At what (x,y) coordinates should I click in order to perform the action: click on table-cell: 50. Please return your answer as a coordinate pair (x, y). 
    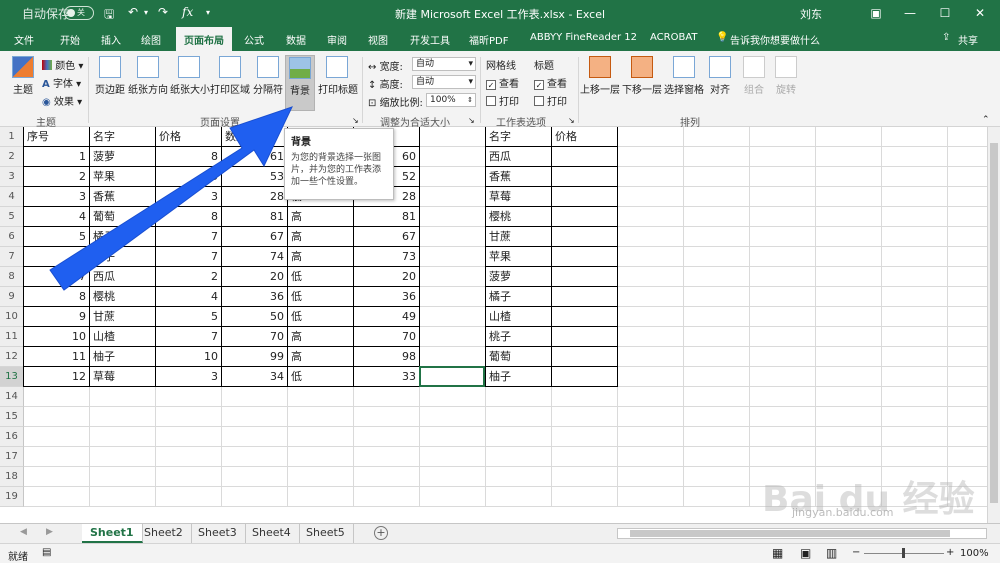
    Looking at the image, I should click on (255, 317).